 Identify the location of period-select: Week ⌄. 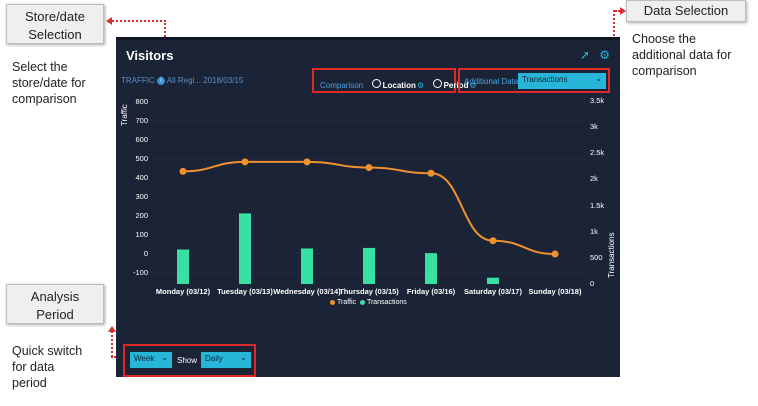
(151, 360).